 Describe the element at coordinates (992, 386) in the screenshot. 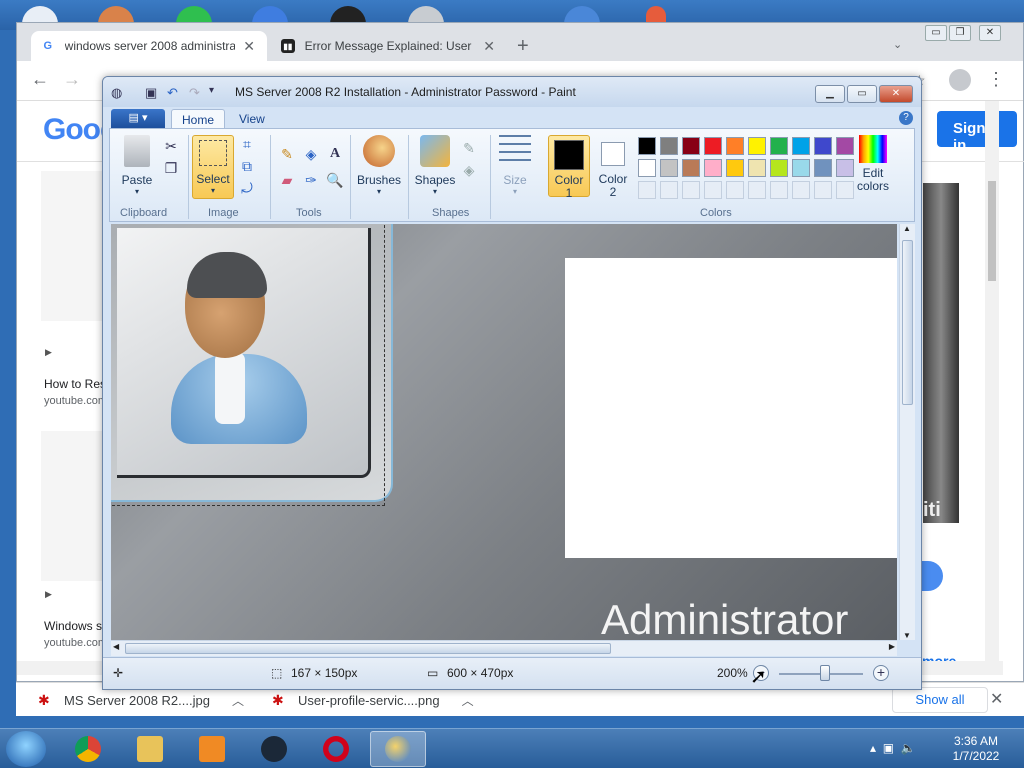

I see `vertical-scrollbar` at that location.